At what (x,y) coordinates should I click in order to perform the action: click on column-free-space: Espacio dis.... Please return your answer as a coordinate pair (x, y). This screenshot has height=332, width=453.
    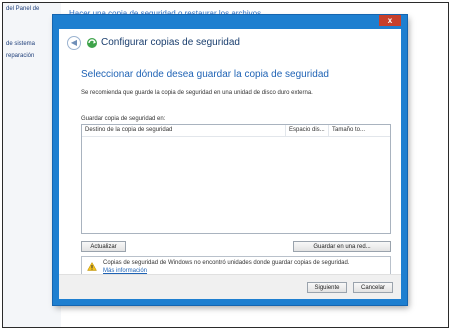
    Looking at the image, I should click on (307, 130).